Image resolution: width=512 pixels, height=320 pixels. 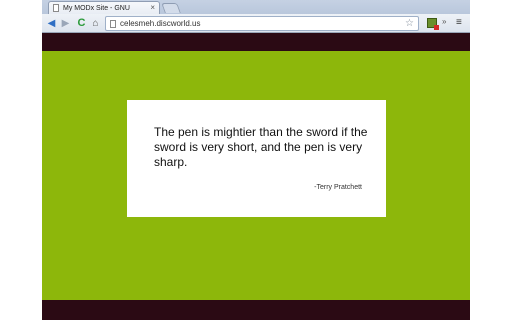 I want to click on browser-toolbar: ◀ ▶ C ⌂ celesmeh.discworld.us ☆ » ≡, so click(x=256, y=23).